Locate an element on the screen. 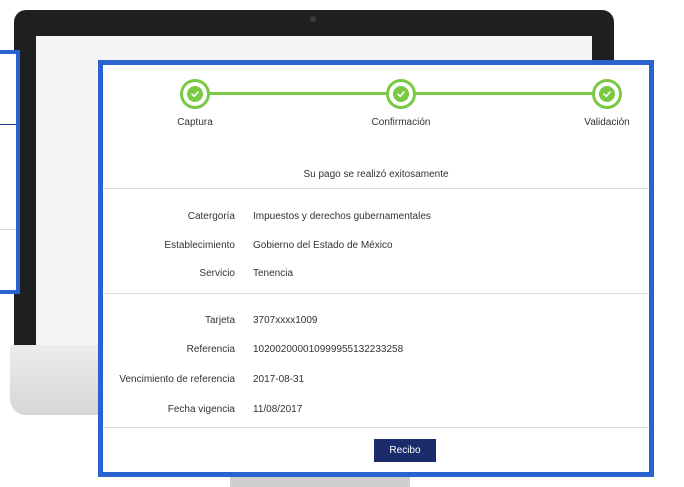 The height and width of the screenshot is (487, 684). detail-value: Tenencia is located at coordinates (273, 273).